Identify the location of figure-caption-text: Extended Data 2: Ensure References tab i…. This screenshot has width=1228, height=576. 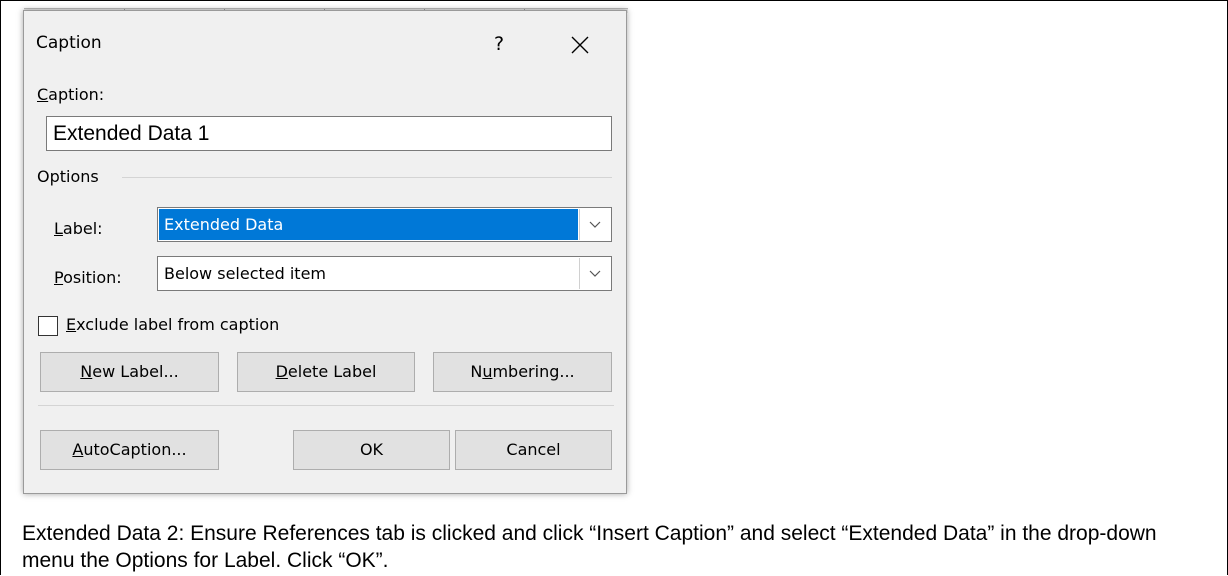
(589, 547).